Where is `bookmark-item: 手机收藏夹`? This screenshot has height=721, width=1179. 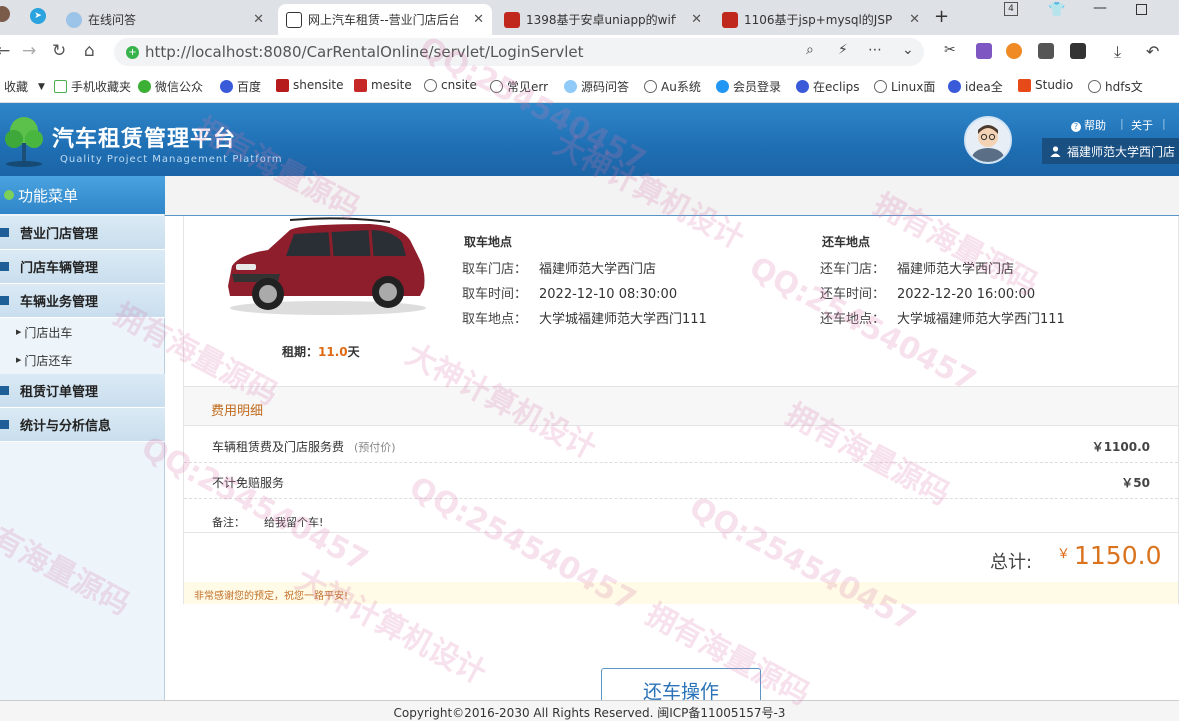
bookmark-item: 手机收藏夹 is located at coordinates (92, 86).